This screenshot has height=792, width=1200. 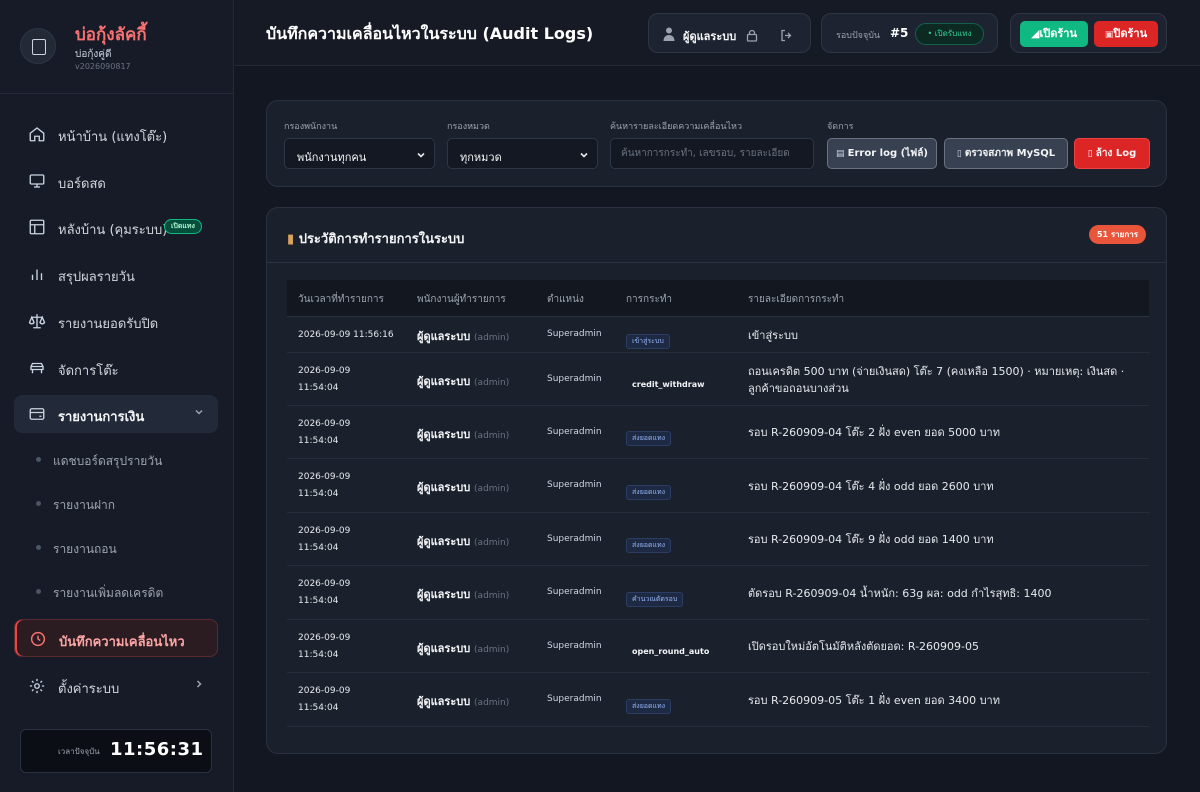 What do you see at coordinates (960, 154) in the screenshot?
I see `database-icon: ▯` at bounding box center [960, 154].